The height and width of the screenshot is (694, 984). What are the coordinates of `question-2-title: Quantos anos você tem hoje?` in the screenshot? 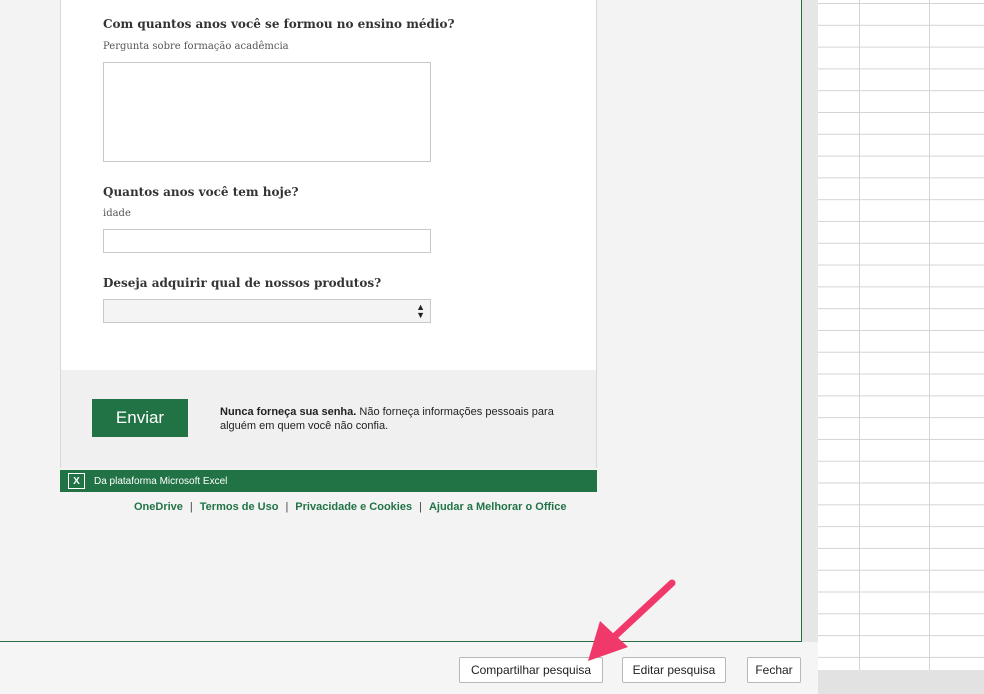 It's located at (201, 192).